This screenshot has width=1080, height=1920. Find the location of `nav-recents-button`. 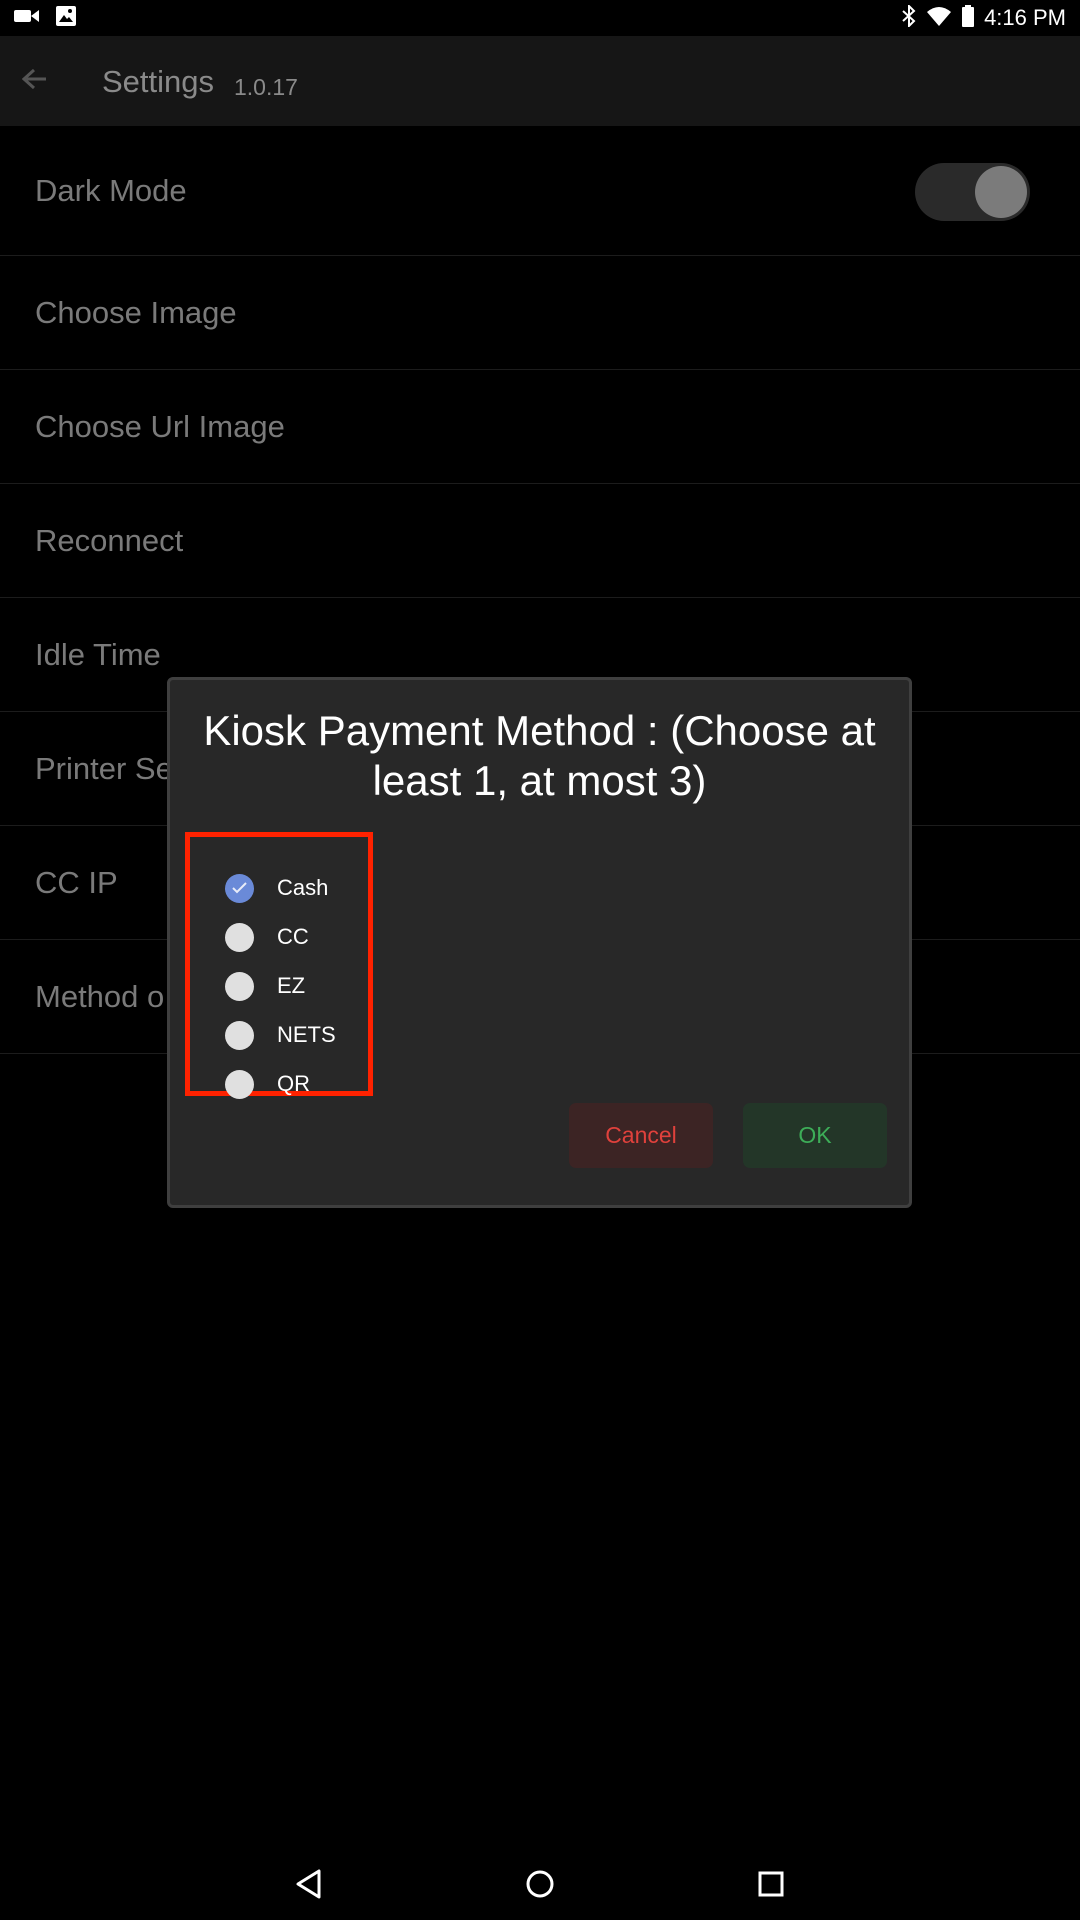

nav-recents-button is located at coordinates (771, 1886).